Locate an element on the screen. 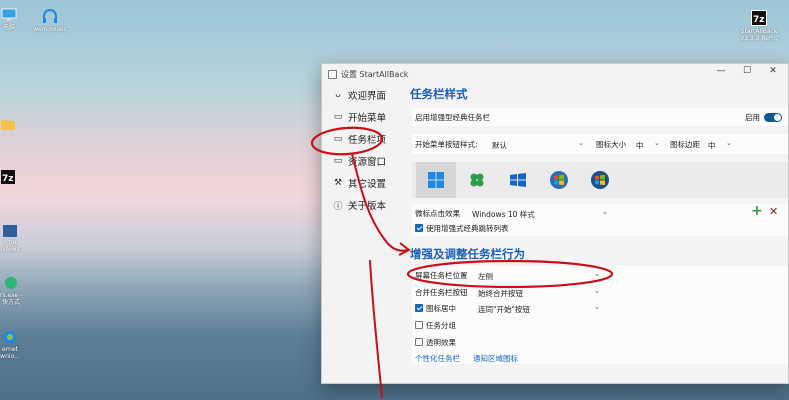 Image resolution: width=789 pixels, height=400 pixels. select-value: 左侧 is located at coordinates (485, 276).